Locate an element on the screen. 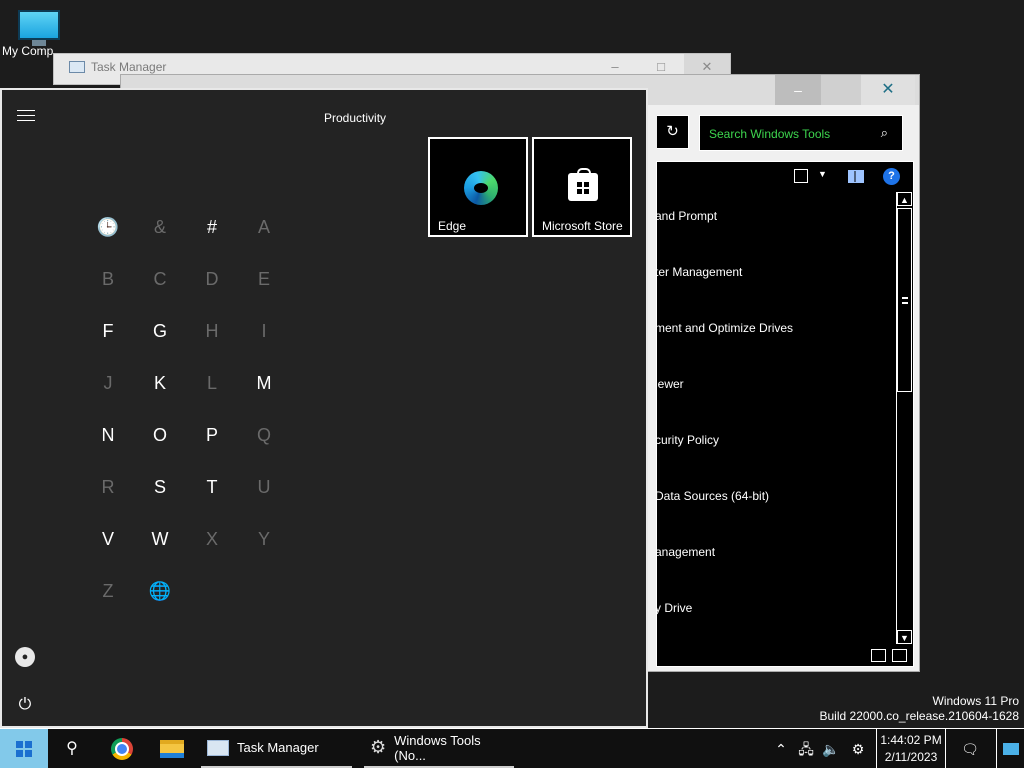 The image size is (1024, 768). jump-letter-c: C is located at coordinates (160, 279).